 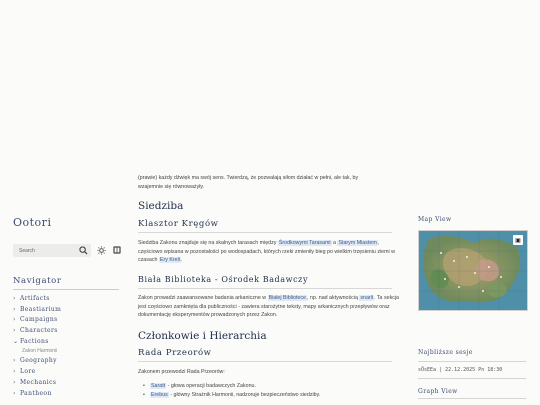 I want to click on link-era-kreli: Ery Kreli, so click(x=169, y=260).